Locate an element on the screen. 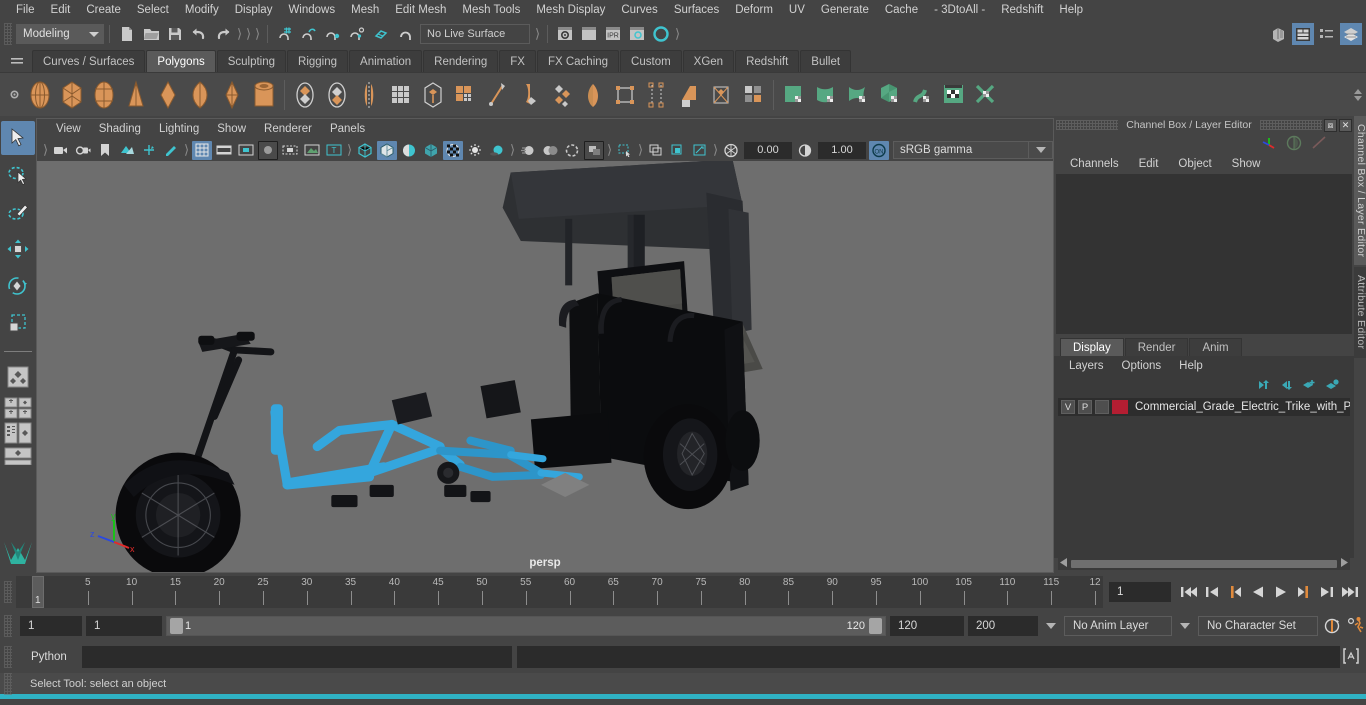 The image size is (1366, 705). open-scene-icon is located at coordinates (151, 34).